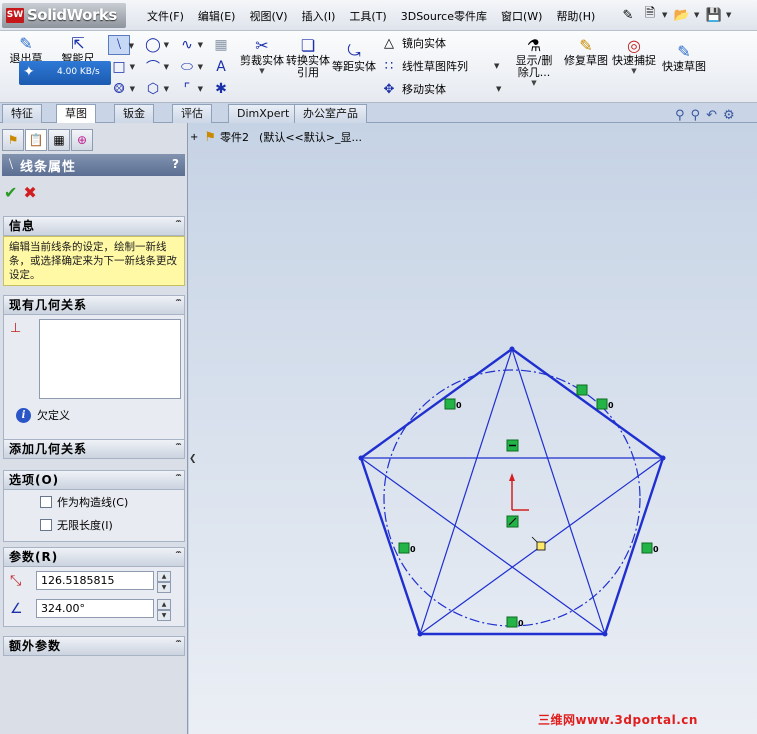  Describe the element at coordinates (94, 646) in the screenshot. I see `additional-parameters-header: 额外参数 ˆˆ` at that location.